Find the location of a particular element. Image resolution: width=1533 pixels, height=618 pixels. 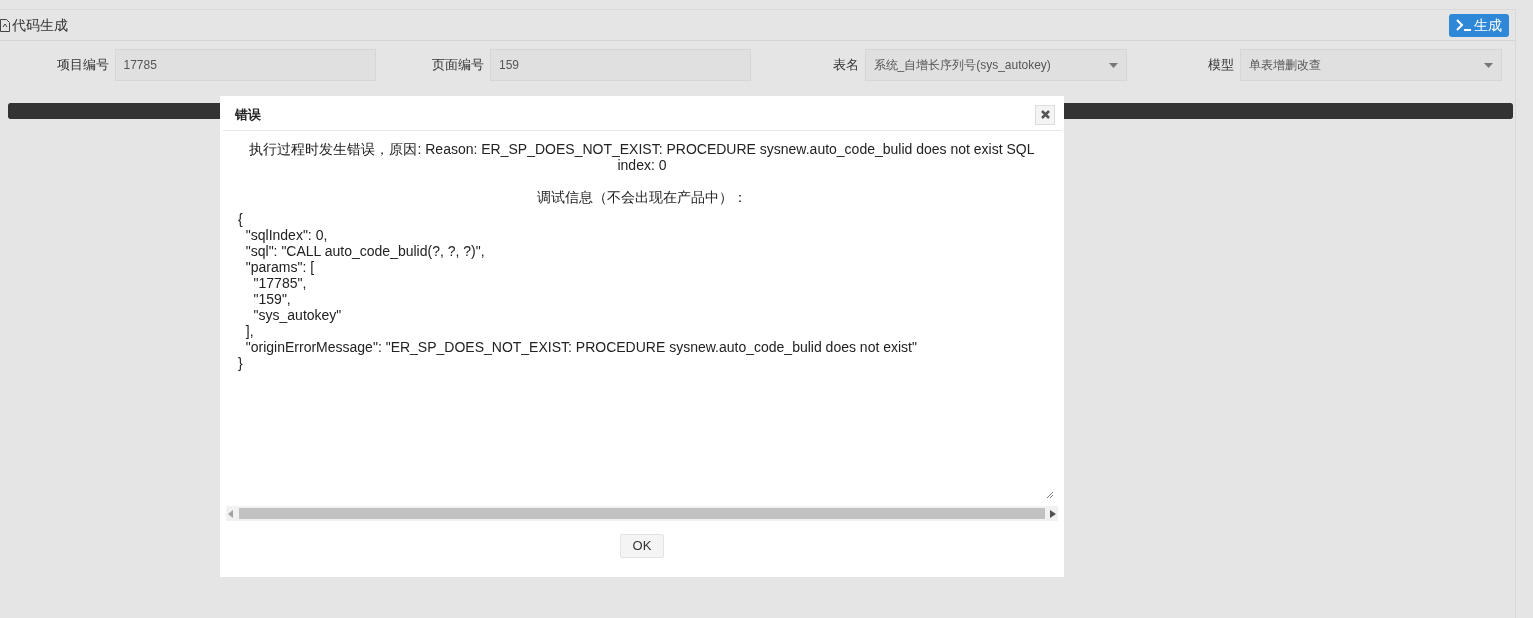

generate-button: 生成 is located at coordinates (1479, 25).